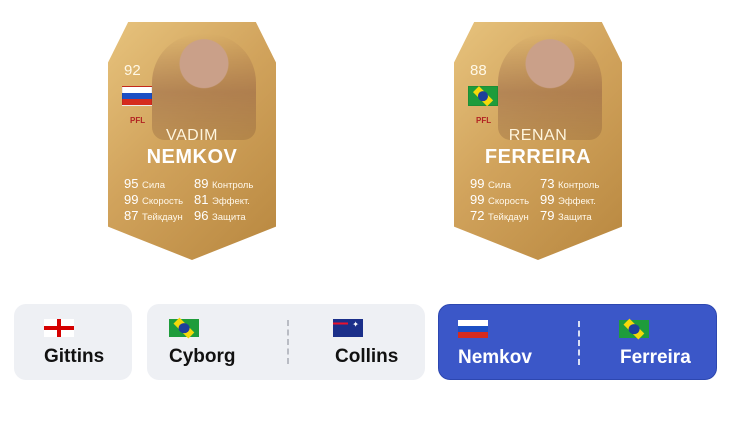  Describe the element at coordinates (74, 356) in the screenshot. I see `fighter-name: Gittins` at that location.